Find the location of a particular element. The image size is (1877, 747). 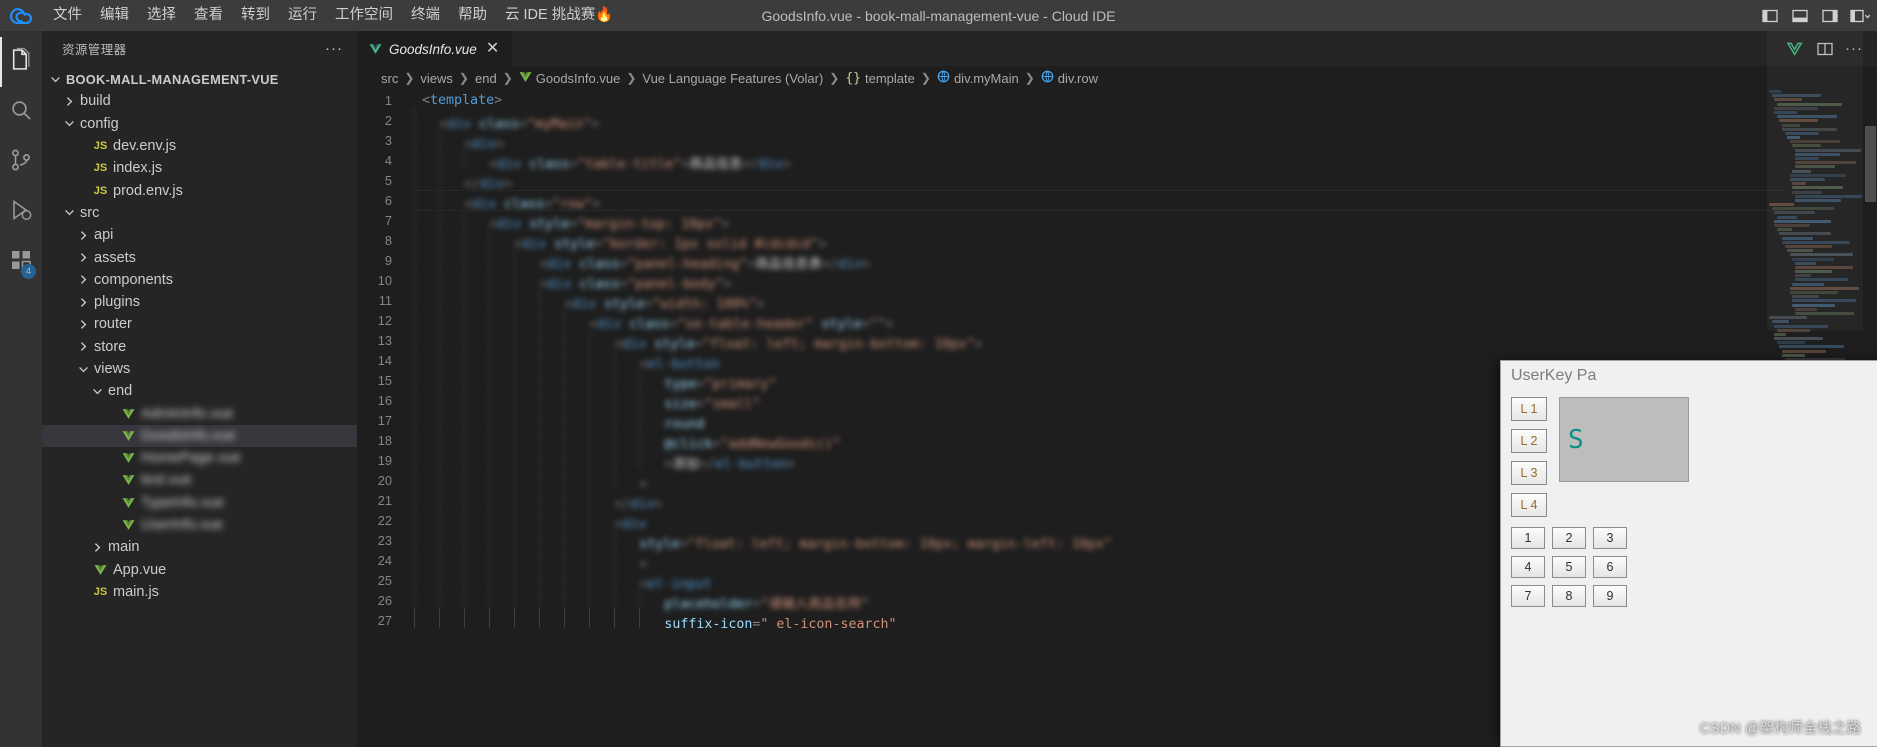

tree-item-views: views is located at coordinates (199, 369).